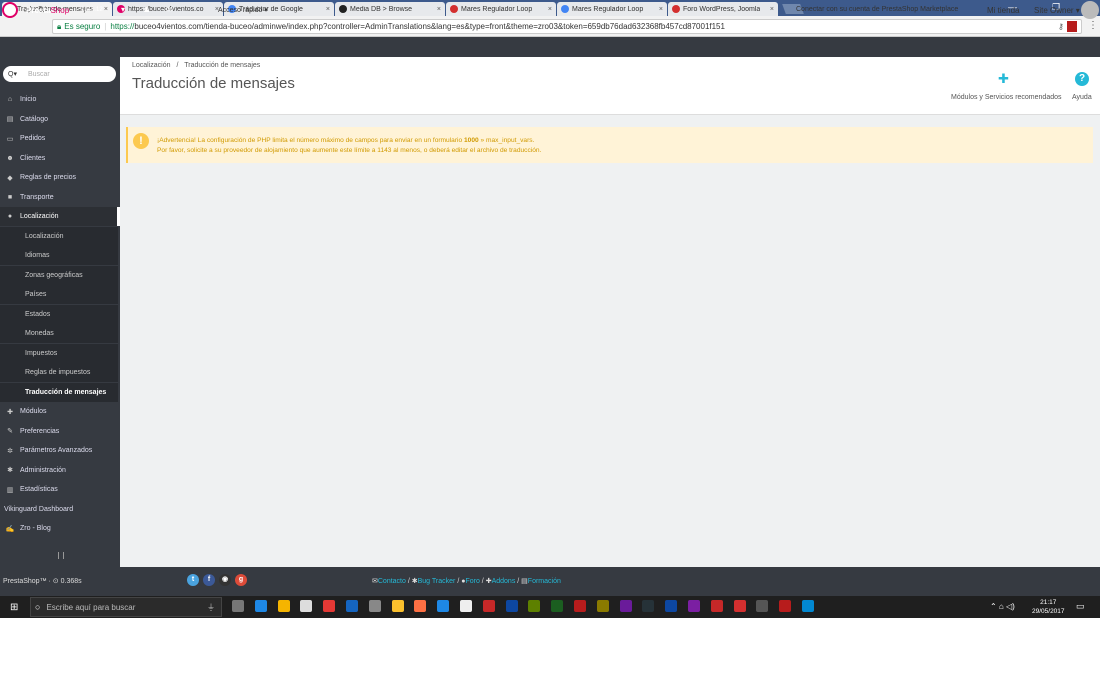 This screenshot has width=1100, height=690. I want to click on alert-text: » max_input_vars., so click(506, 140).